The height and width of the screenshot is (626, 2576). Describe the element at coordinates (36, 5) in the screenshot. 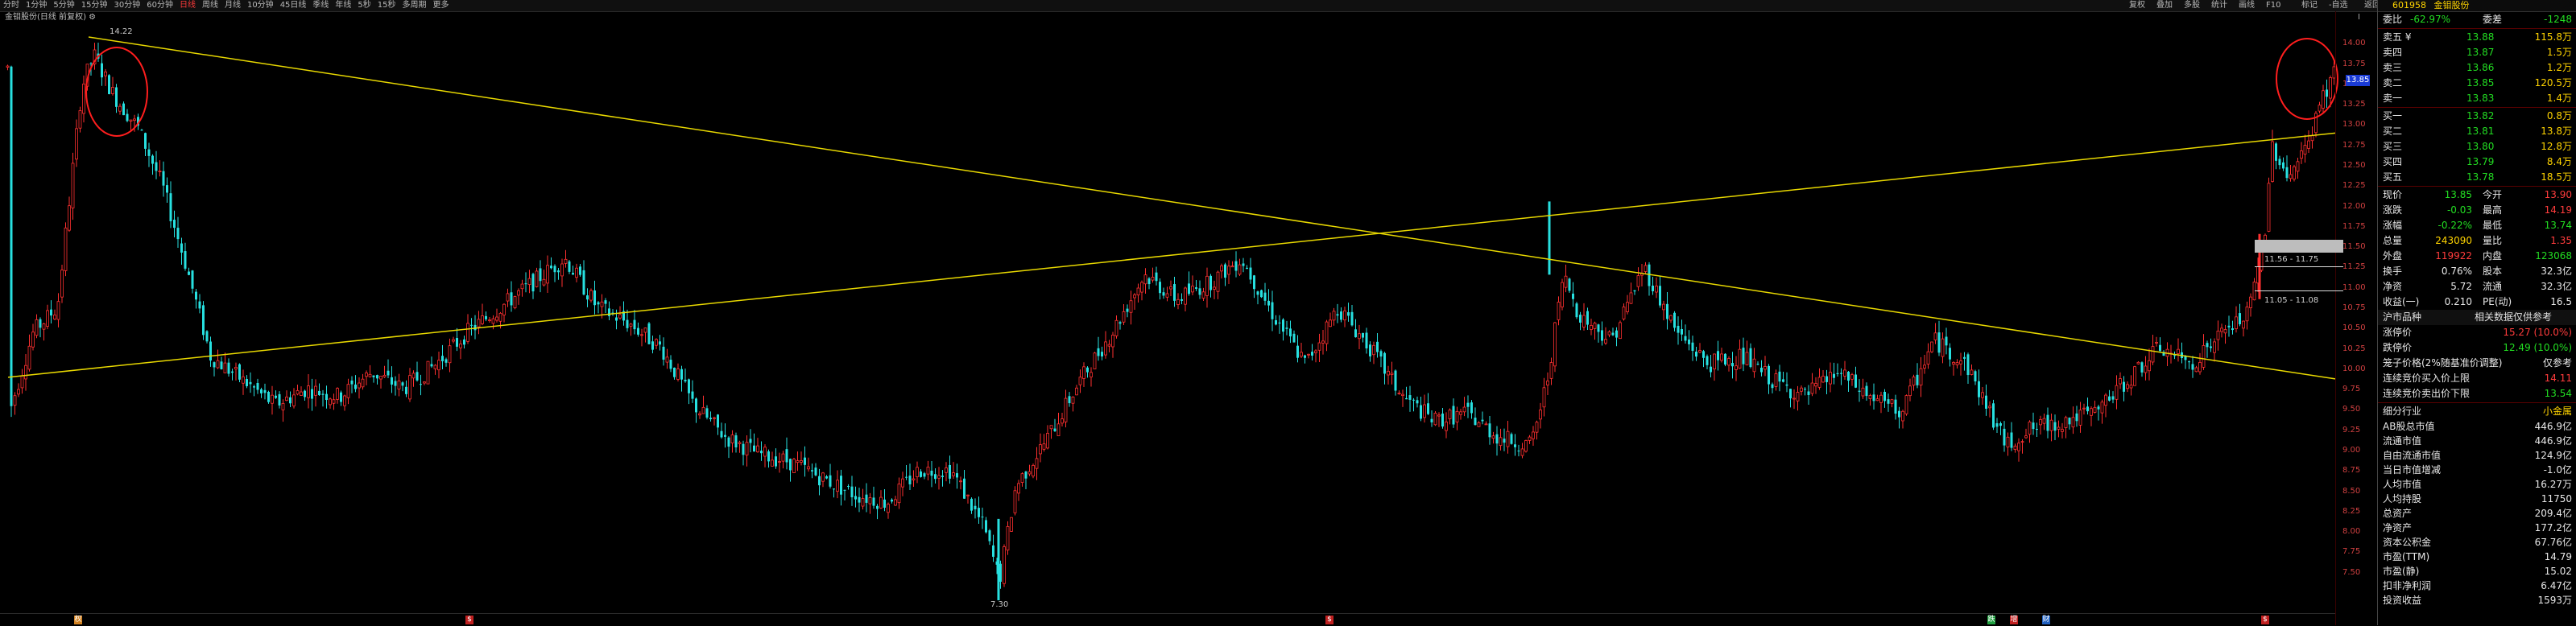

I see `period-tab: 1分钟` at that location.